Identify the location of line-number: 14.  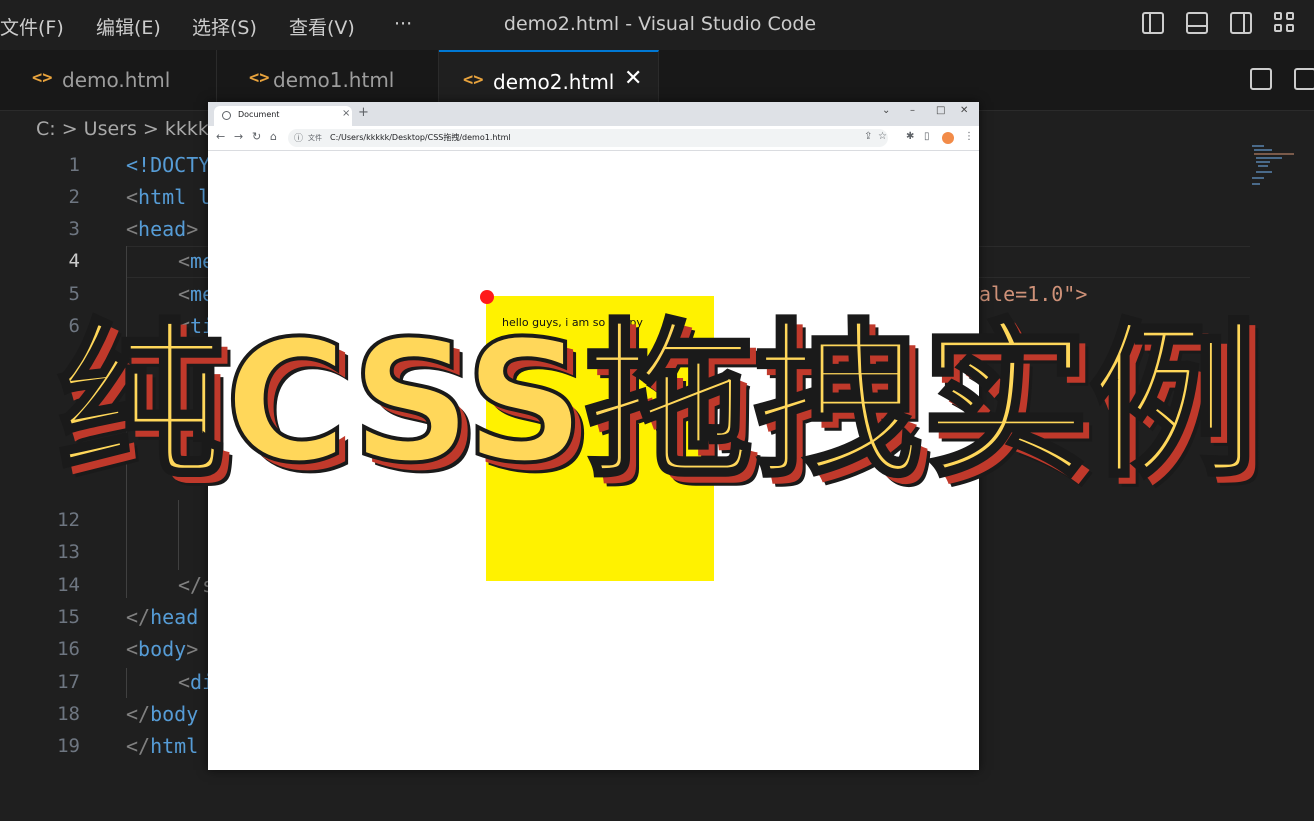
(68, 585).